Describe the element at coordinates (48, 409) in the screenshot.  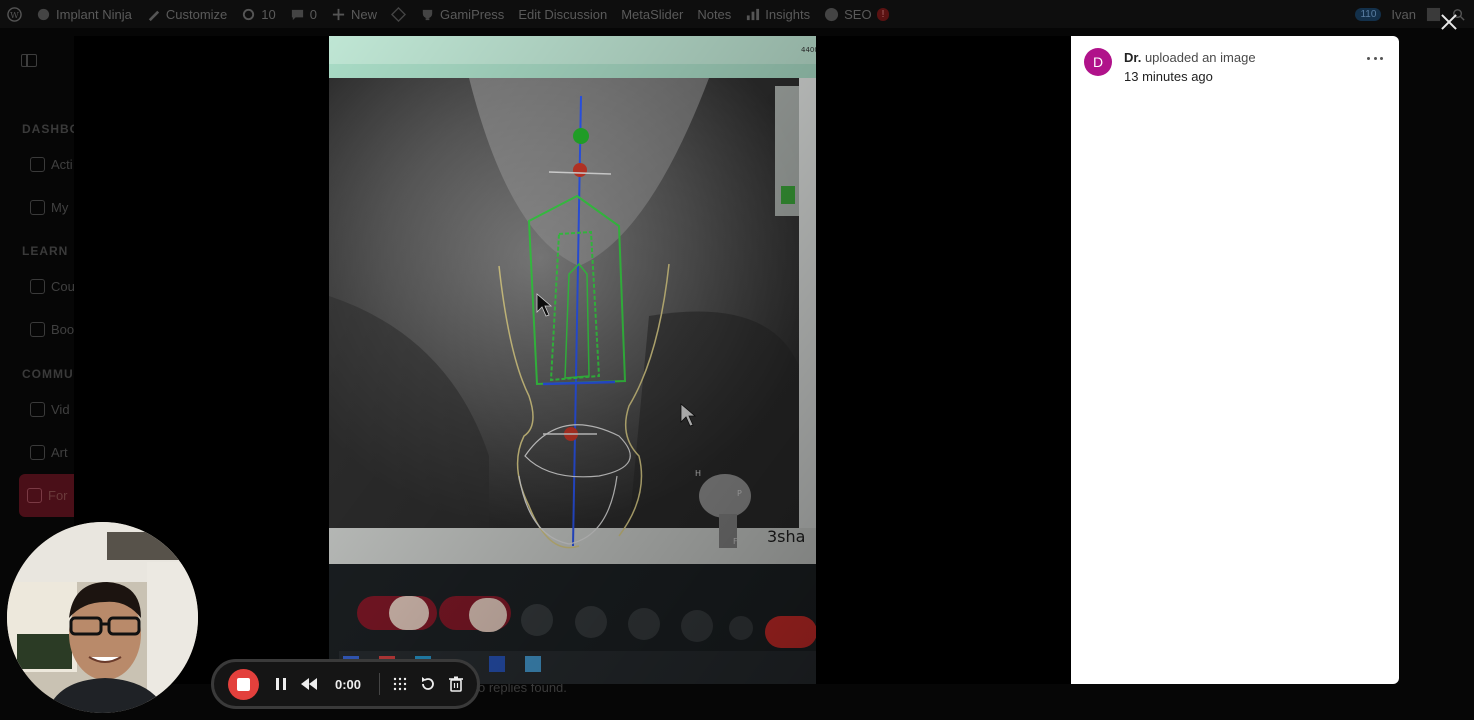
I see `sidebar-item-videos: Vid` at that location.